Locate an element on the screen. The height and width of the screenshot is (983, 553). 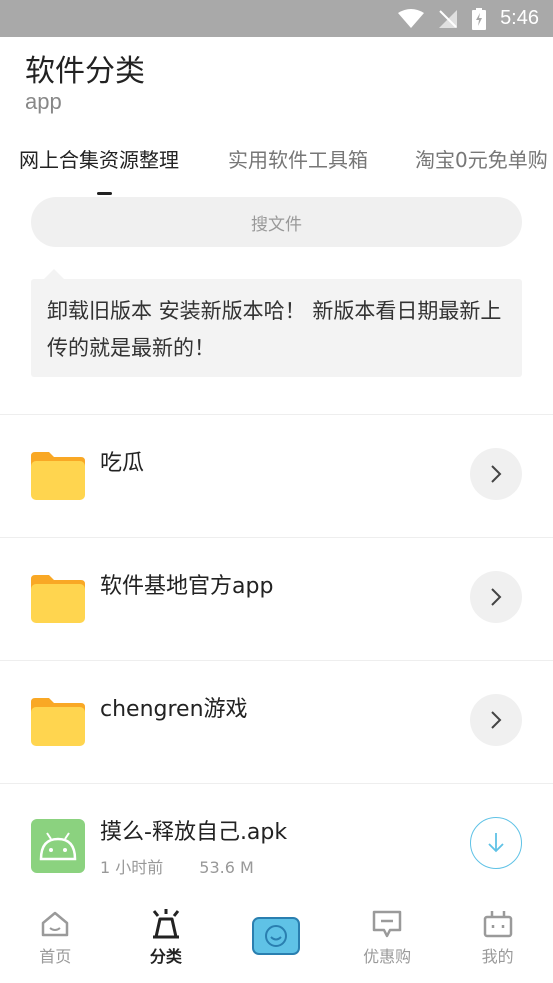
nav-label: 分类 is located at coordinates (165, 956).